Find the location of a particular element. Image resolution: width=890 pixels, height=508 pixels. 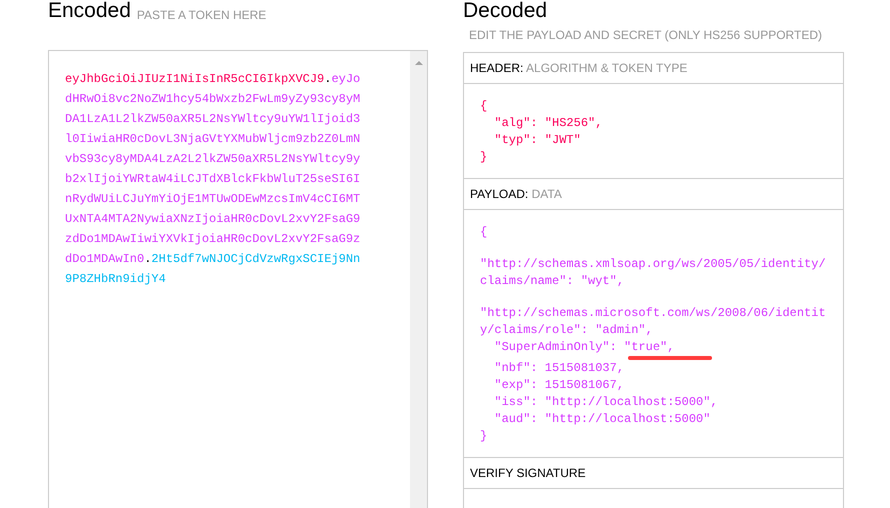

section-title: Encoded is located at coordinates (89, 11).